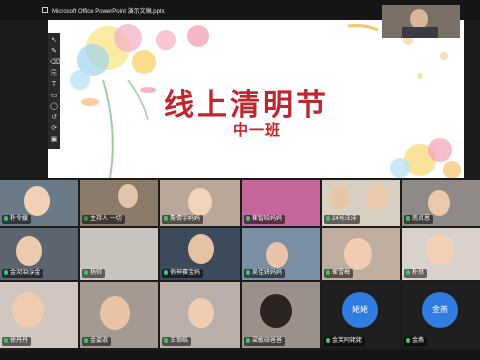 Image resolution: width=480 pixels, height=360 pixels. Describe the element at coordinates (86, 218) in the screenshot. I see `host-icon` at that location.